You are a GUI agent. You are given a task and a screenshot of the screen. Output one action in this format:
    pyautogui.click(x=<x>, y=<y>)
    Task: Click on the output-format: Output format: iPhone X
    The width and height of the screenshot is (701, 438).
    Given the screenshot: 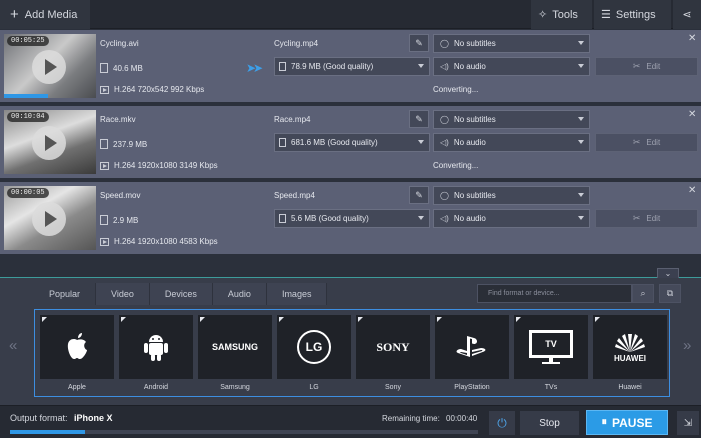 What is the action you would take?
    pyautogui.click(x=61, y=418)
    